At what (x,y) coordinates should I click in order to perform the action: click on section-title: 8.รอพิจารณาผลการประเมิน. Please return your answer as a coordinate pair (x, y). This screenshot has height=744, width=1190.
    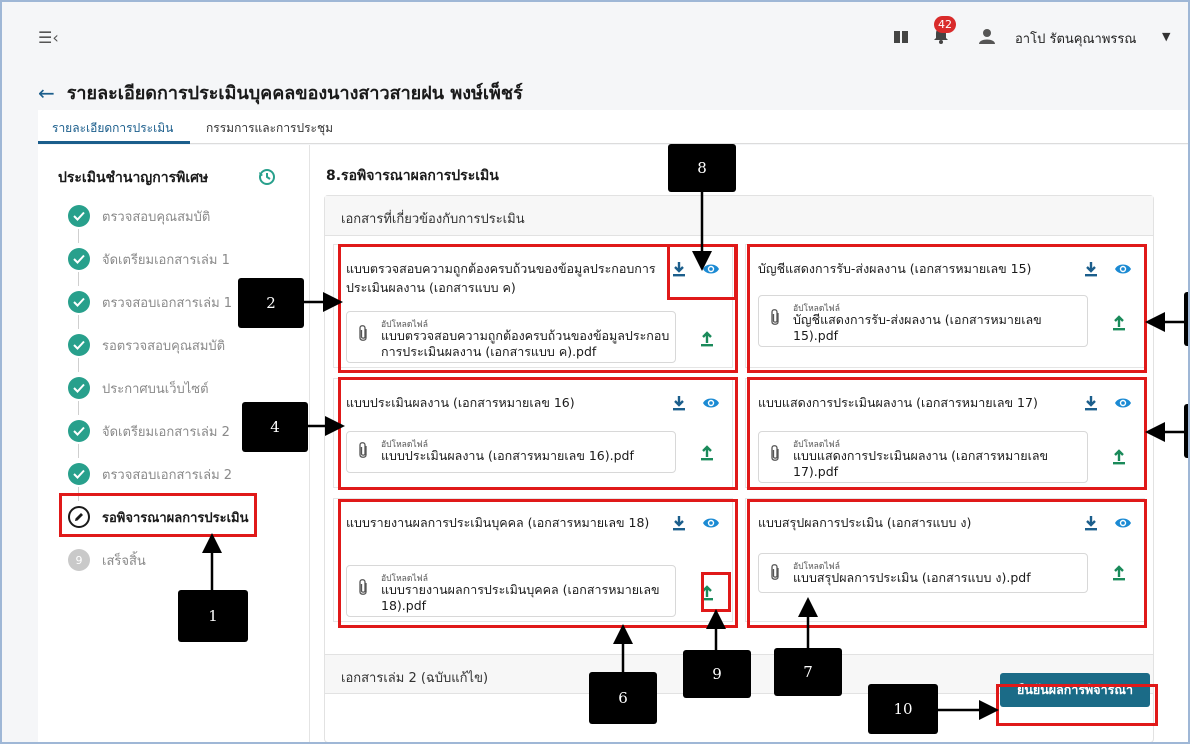
    Looking at the image, I should click on (412, 176).